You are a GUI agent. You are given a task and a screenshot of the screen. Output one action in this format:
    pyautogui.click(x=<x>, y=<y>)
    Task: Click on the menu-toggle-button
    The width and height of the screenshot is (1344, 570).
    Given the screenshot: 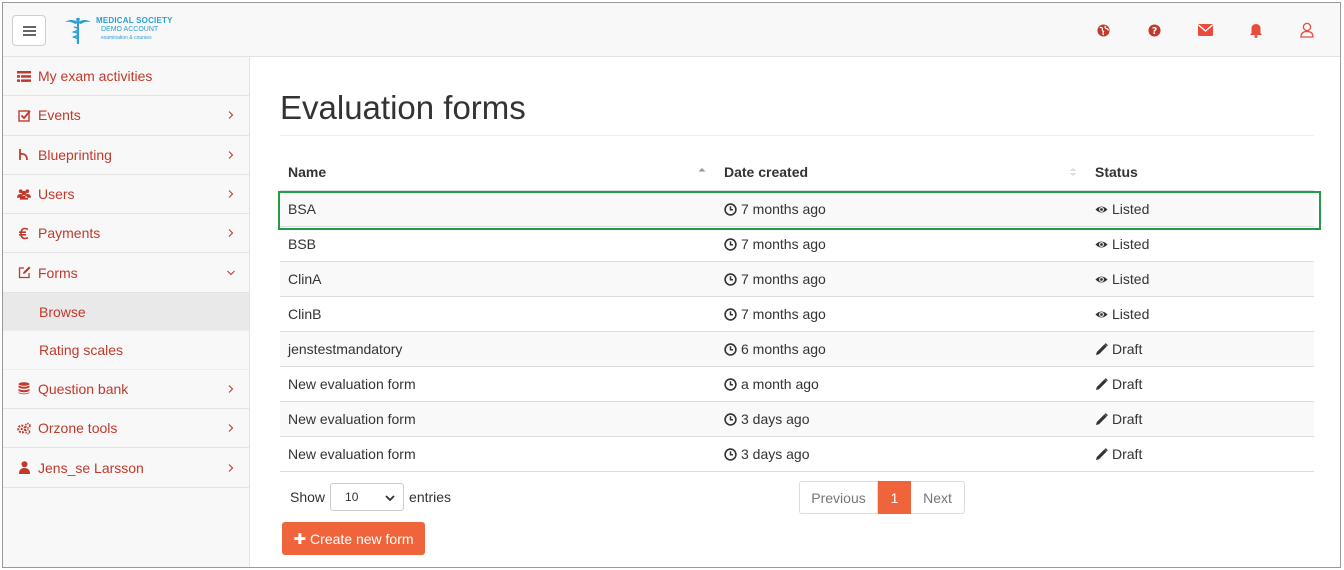 What is the action you would take?
    pyautogui.click(x=29, y=30)
    